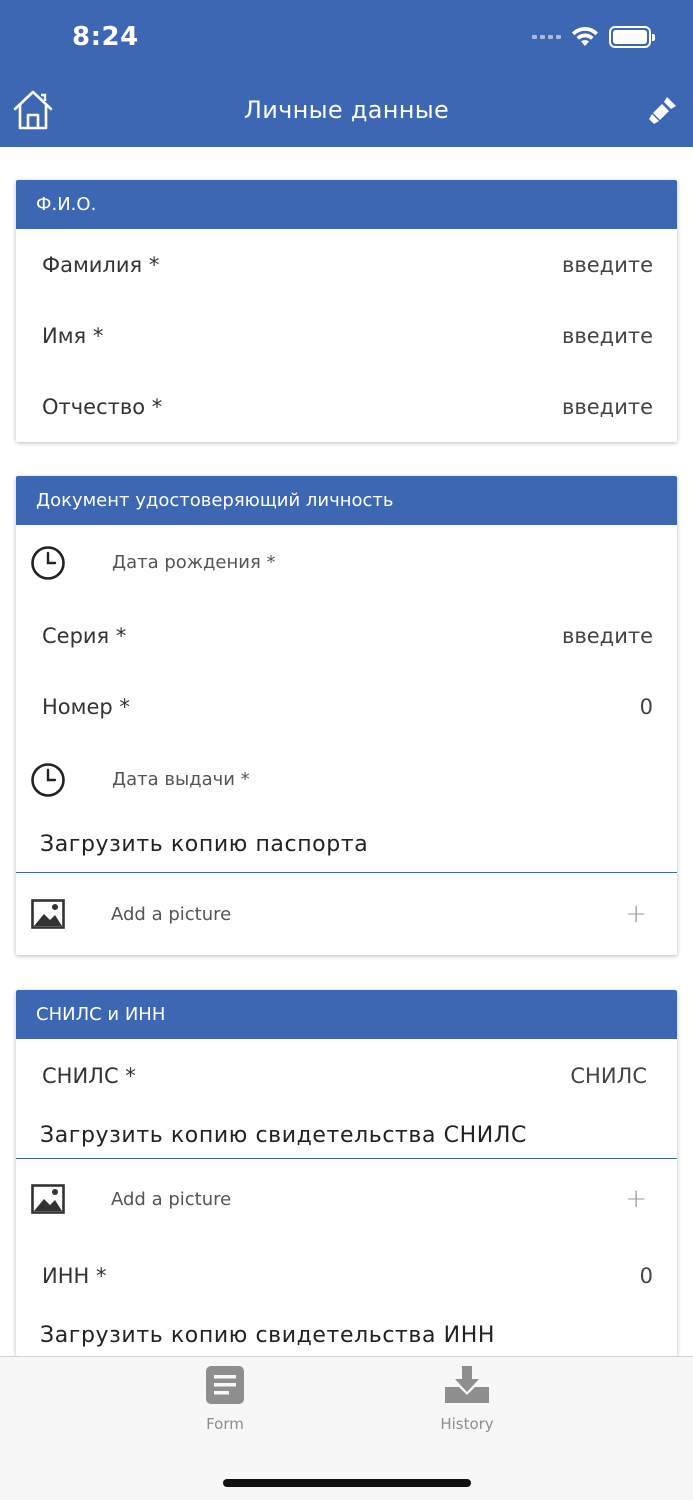 Image resolution: width=693 pixels, height=1500 pixels. Describe the element at coordinates (608, 1076) in the screenshot. I see `snils-input: СНИЛС` at that location.